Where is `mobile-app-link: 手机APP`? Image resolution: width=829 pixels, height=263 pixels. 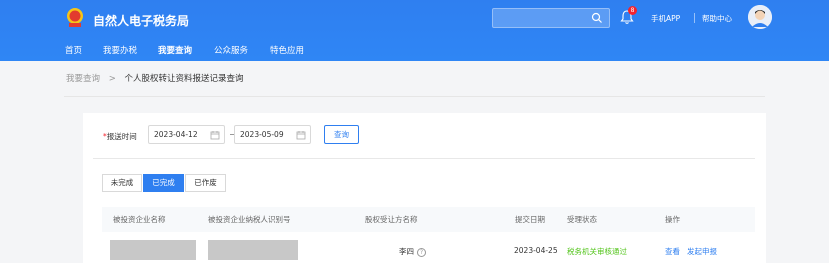 mobile-app-link: 手机APP is located at coordinates (665, 18).